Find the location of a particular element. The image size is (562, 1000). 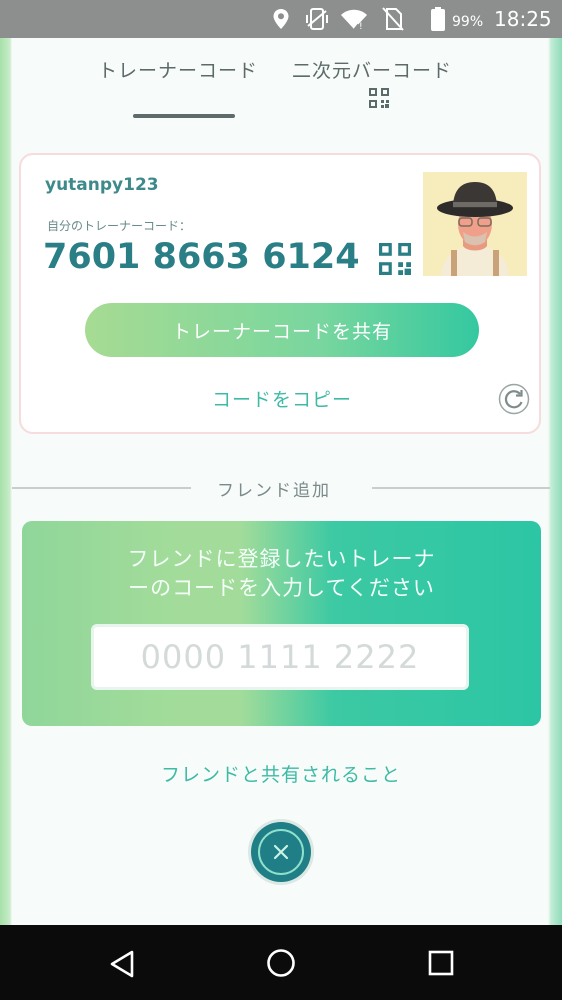

system-navigation-bar is located at coordinates (281, 962).